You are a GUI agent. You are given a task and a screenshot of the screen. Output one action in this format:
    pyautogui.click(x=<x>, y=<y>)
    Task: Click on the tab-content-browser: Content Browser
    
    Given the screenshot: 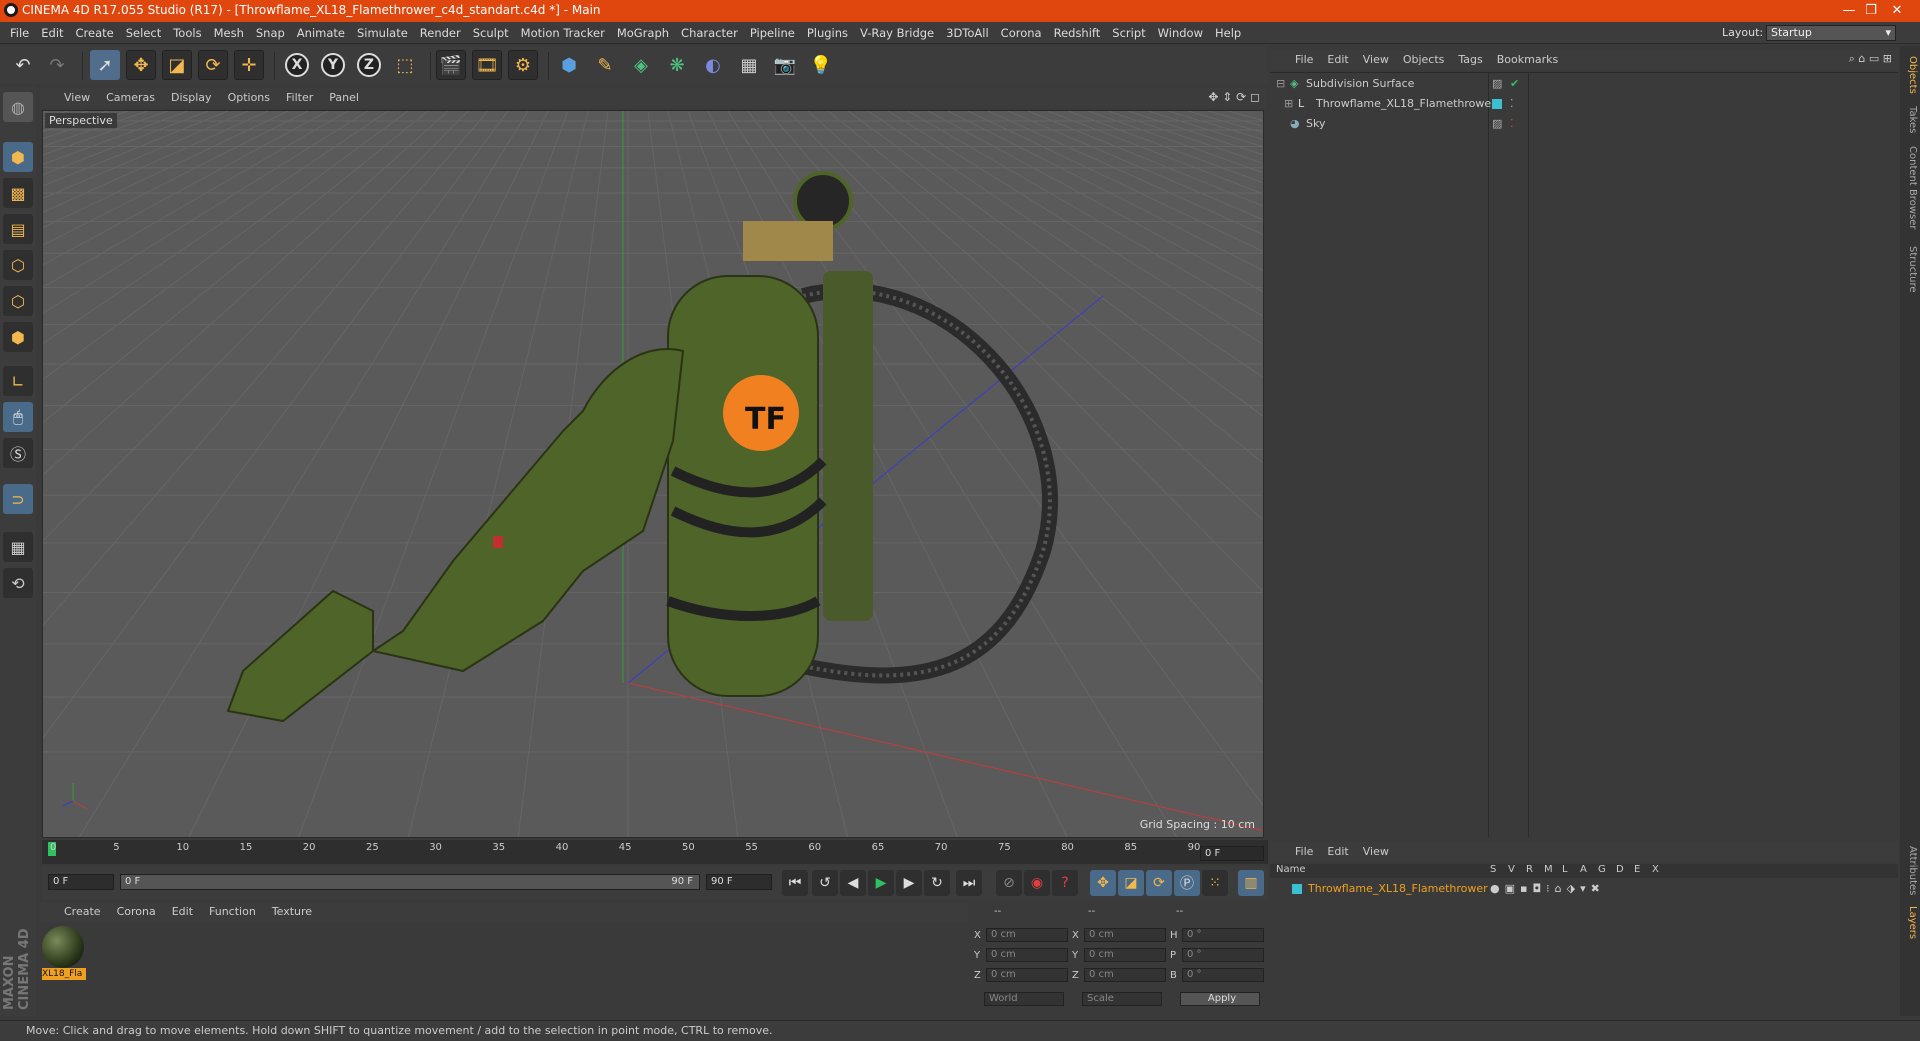 What is the action you would take?
    pyautogui.click(x=1910, y=187)
    